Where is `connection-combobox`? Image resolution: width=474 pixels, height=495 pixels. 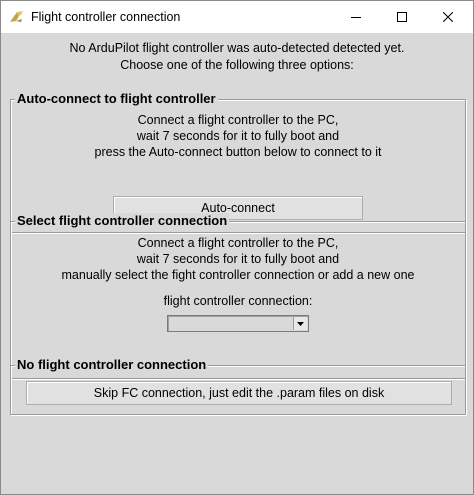
connection-combobox is located at coordinates (238, 323).